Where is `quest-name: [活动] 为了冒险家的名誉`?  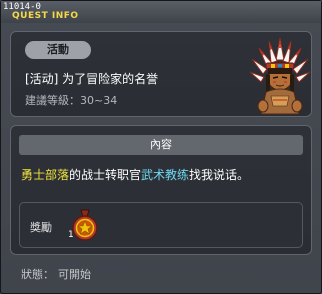
quest-name: [活动] 为了冒险家的名誉 is located at coordinates (92, 79).